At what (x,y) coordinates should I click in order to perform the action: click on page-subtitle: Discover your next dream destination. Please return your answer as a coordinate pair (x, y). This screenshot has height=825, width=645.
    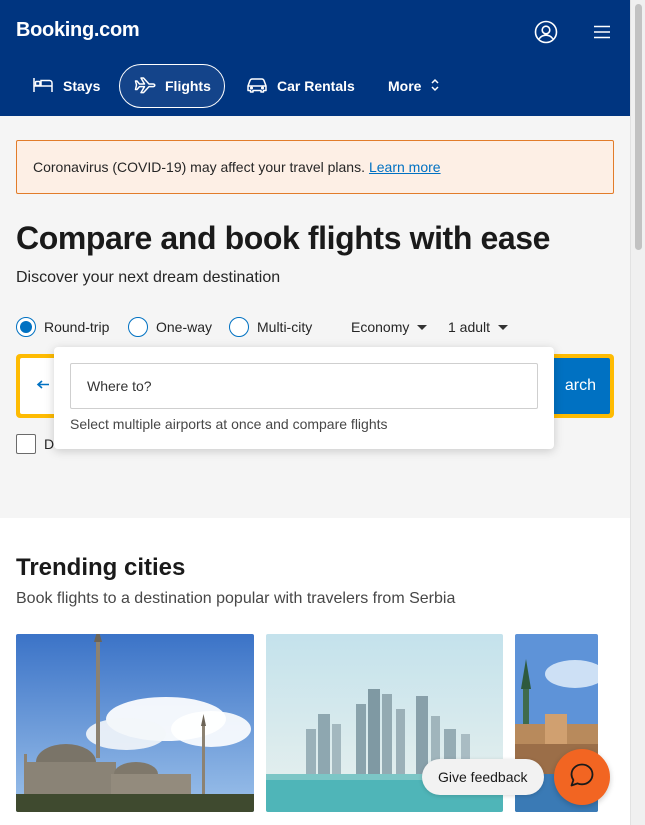
    Looking at the image, I should click on (148, 277).